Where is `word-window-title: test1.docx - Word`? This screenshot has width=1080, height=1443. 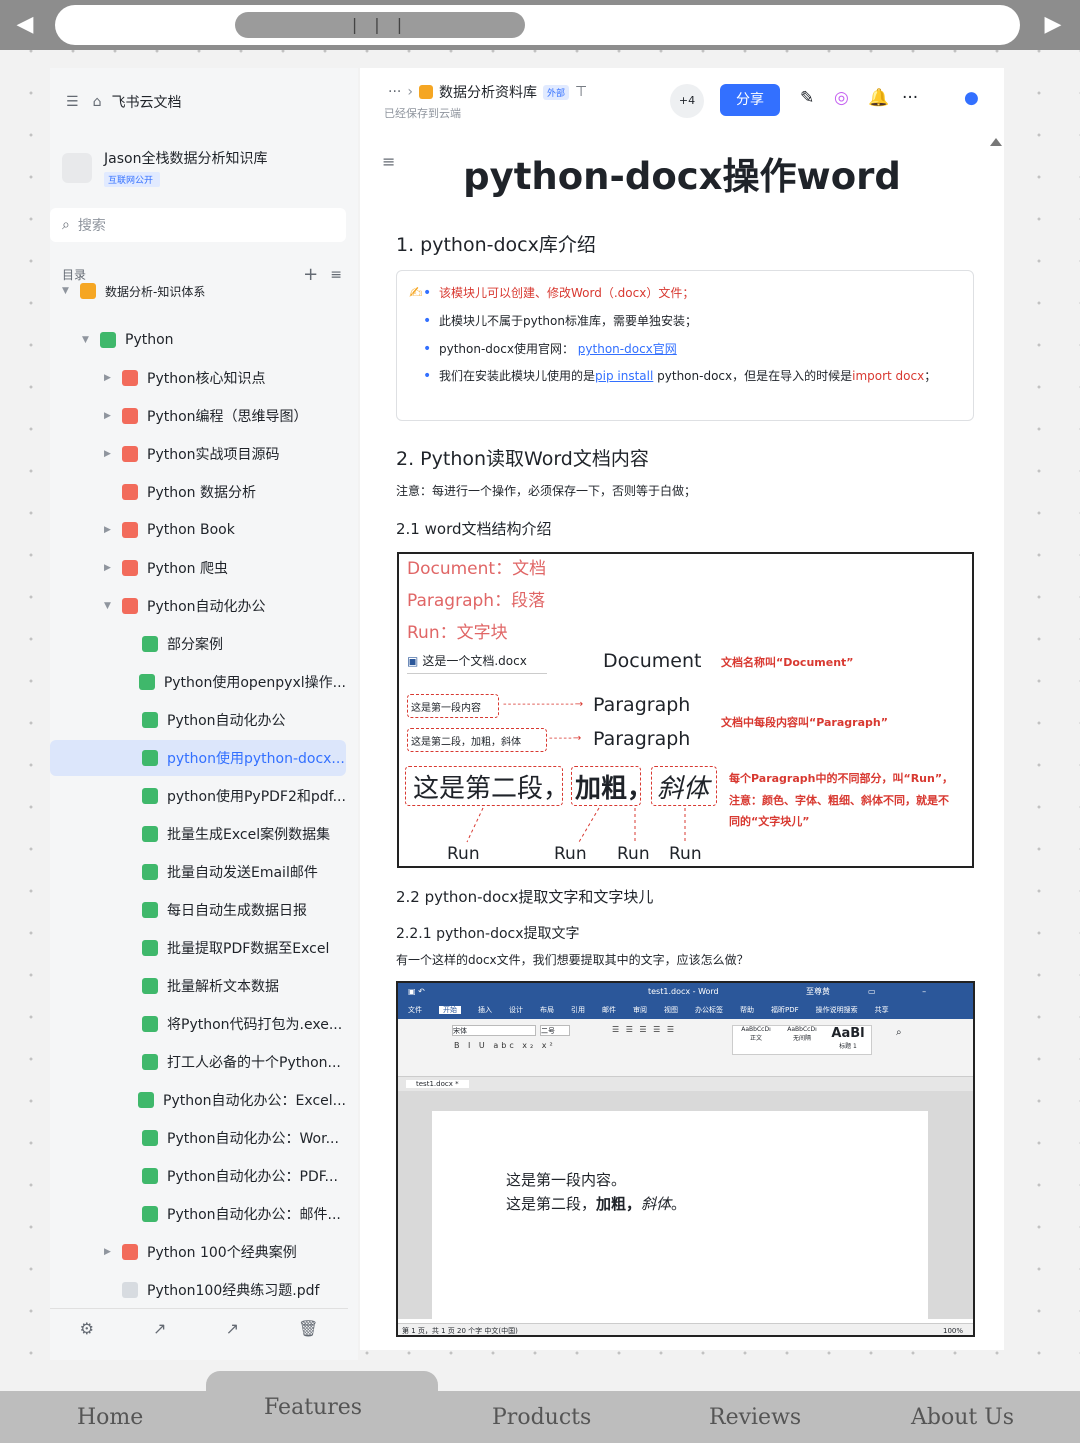
word-window-title: test1.docx - Word is located at coordinates (683, 991).